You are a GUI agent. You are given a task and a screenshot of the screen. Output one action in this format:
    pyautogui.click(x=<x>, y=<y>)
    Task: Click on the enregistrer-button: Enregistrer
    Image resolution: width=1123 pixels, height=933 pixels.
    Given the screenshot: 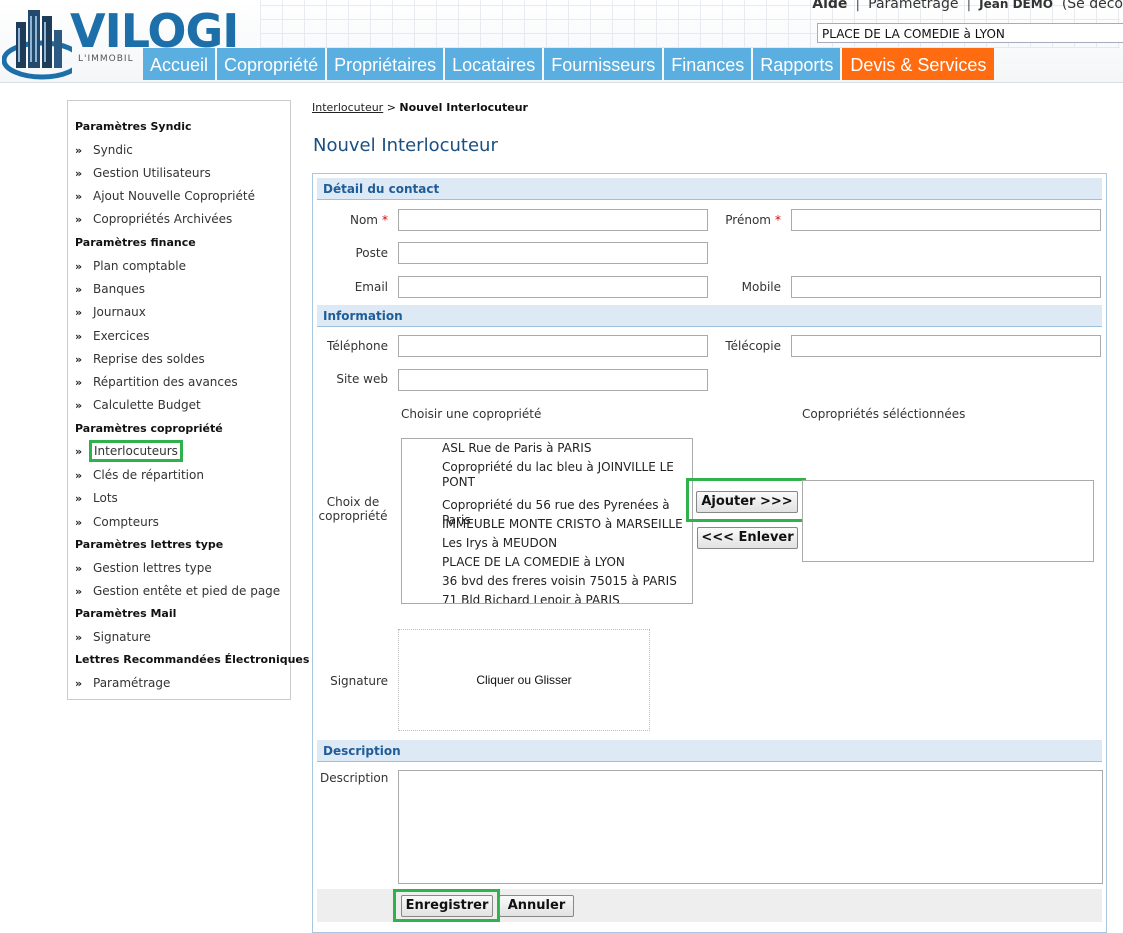 What is the action you would take?
    pyautogui.click(x=447, y=906)
    